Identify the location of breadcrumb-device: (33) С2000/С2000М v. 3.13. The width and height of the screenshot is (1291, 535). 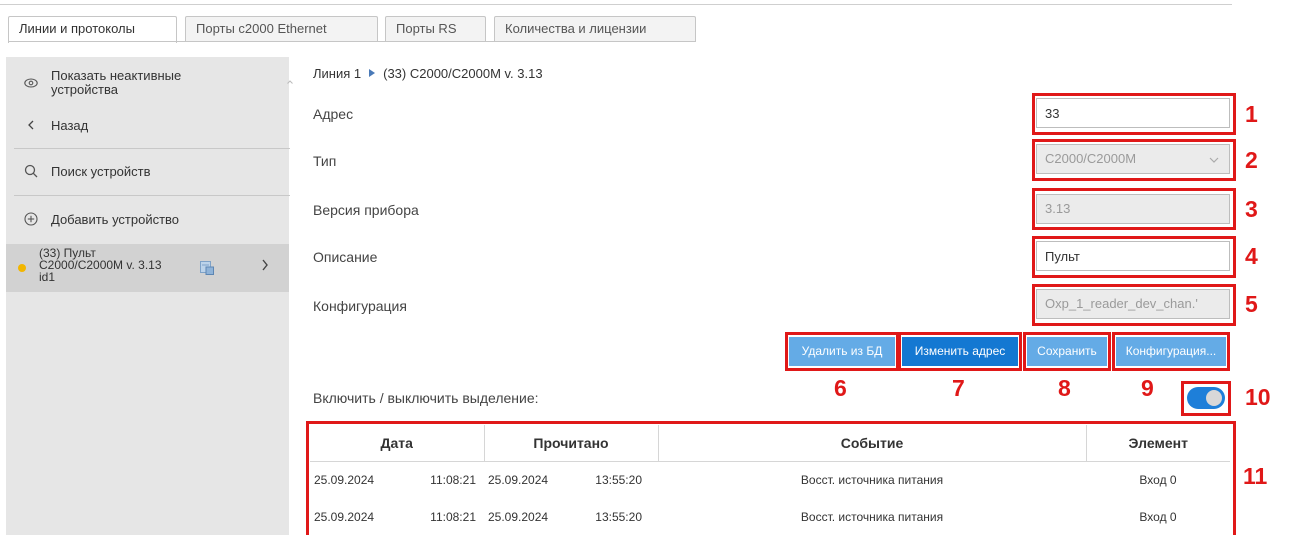
(463, 73).